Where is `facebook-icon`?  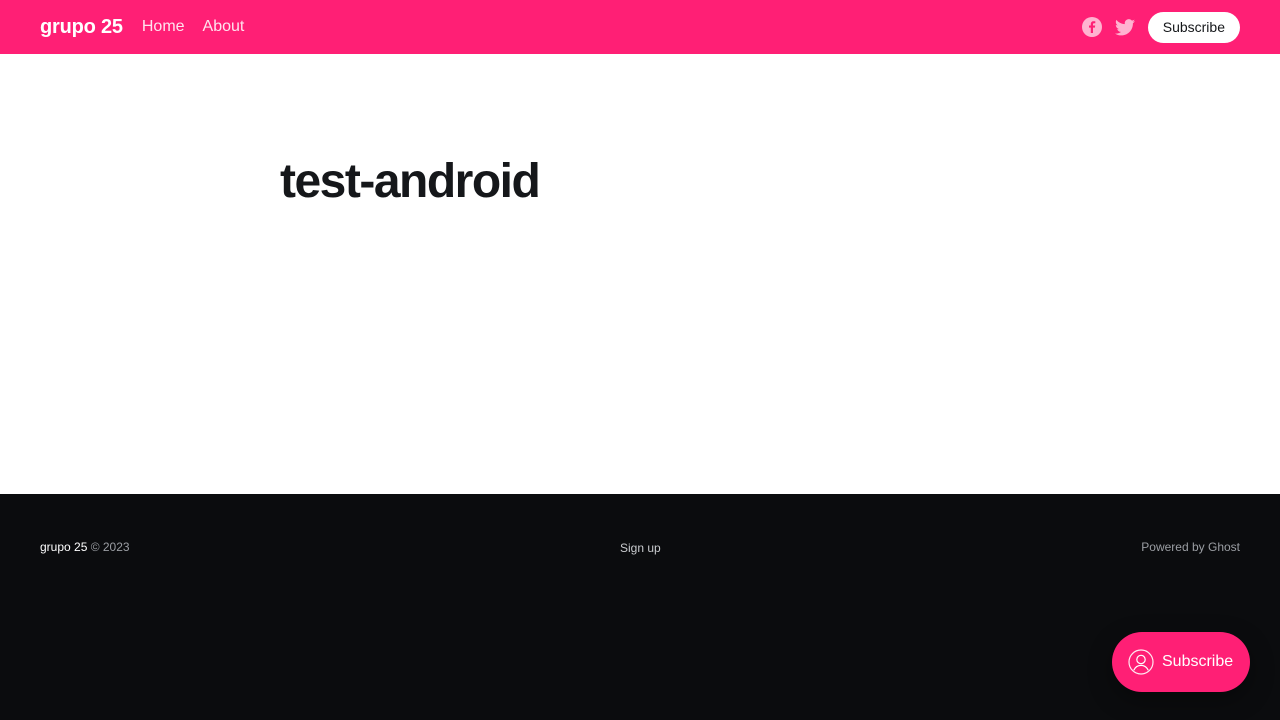 facebook-icon is located at coordinates (1092, 27).